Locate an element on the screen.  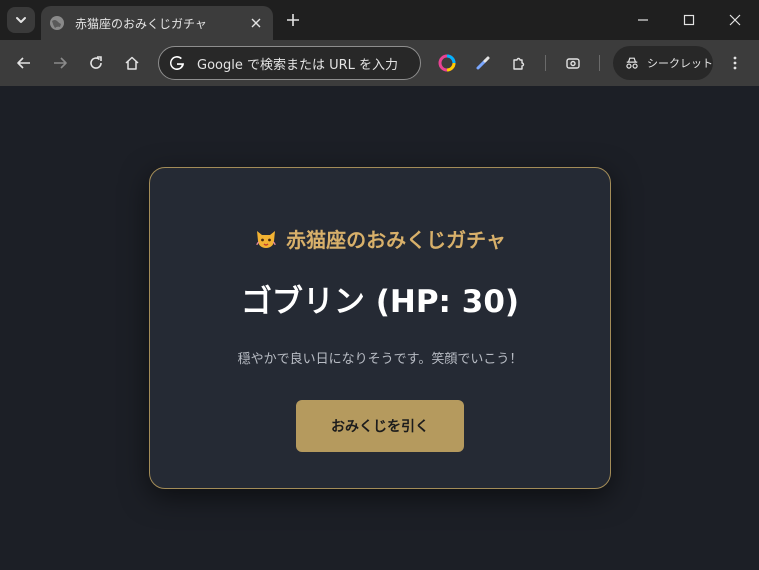
arrow-right-icon is located at coordinates (60, 63).